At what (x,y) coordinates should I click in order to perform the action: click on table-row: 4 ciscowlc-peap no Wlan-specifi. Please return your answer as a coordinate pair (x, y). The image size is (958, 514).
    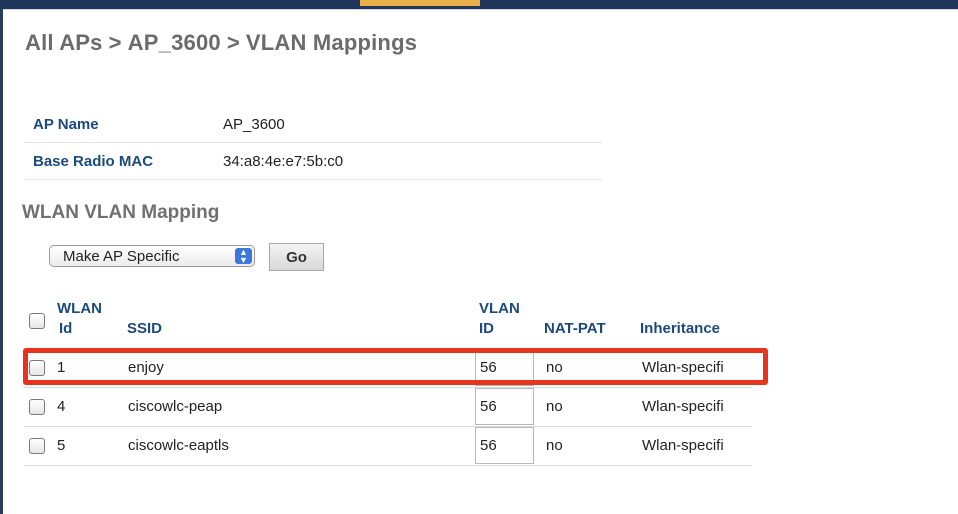
    Looking at the image, I should click on (388, 407).